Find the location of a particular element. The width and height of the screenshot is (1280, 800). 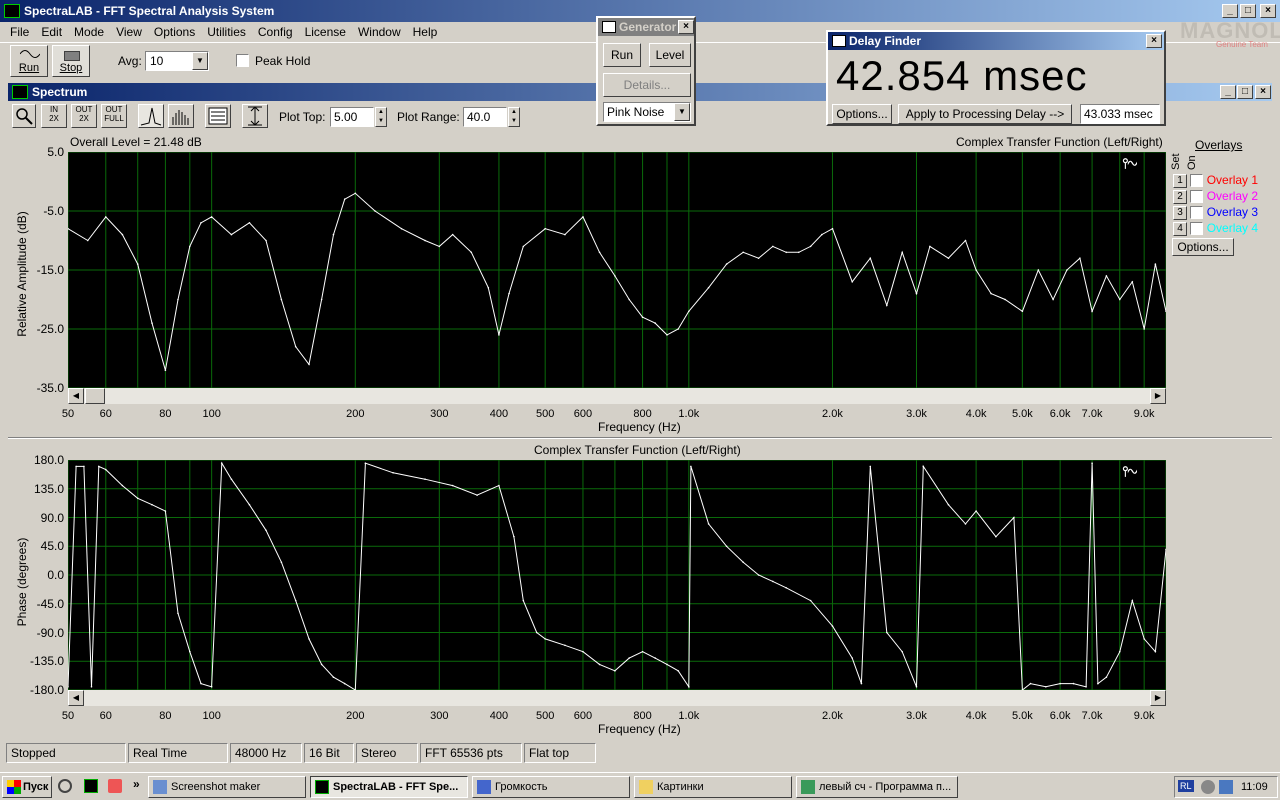

overall-level: Overall Level = 21.48 dB is located at coordinates (136, 142).